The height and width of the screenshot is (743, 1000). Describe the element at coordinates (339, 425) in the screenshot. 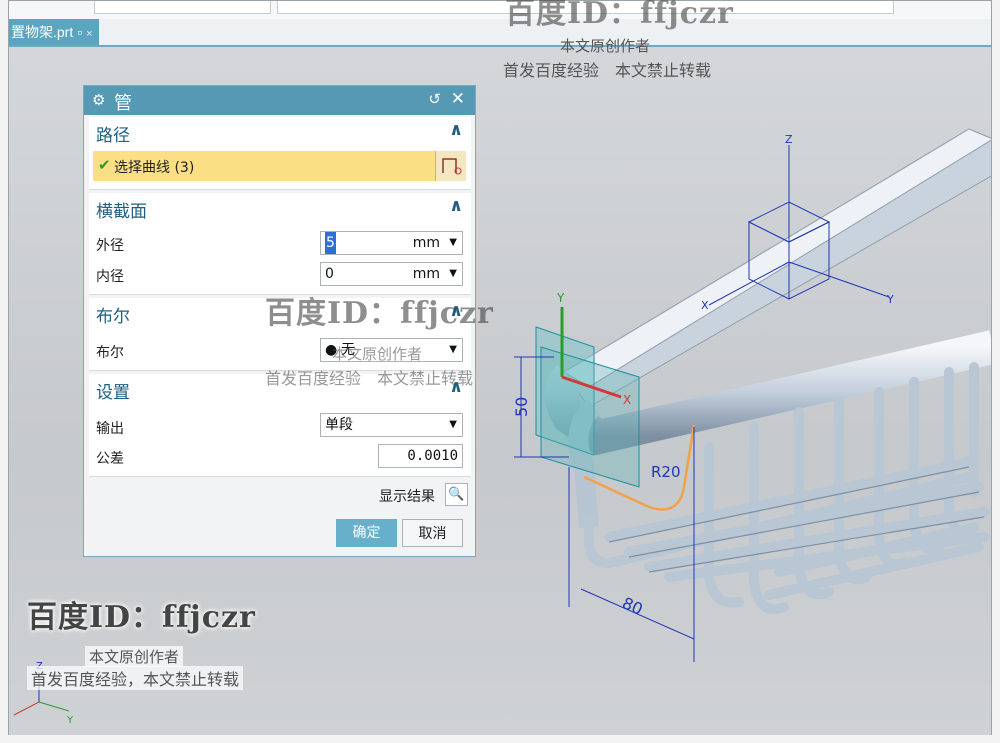

I see `output-value: 单段` at that location.